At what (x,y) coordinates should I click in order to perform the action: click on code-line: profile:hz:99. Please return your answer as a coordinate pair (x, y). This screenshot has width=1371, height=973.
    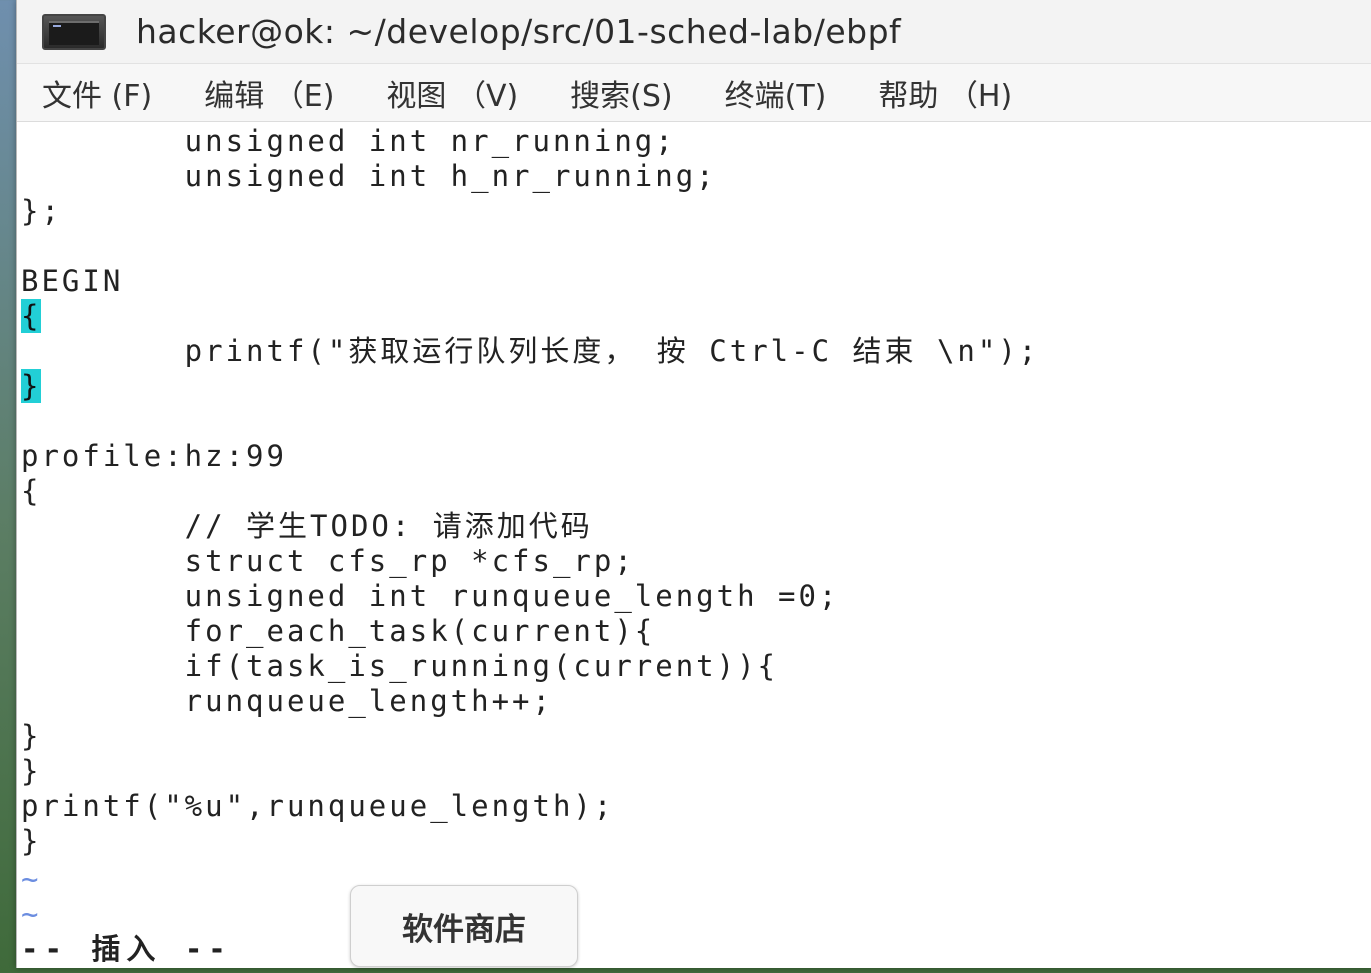
    Looking at the image, I should click on (154, 456).